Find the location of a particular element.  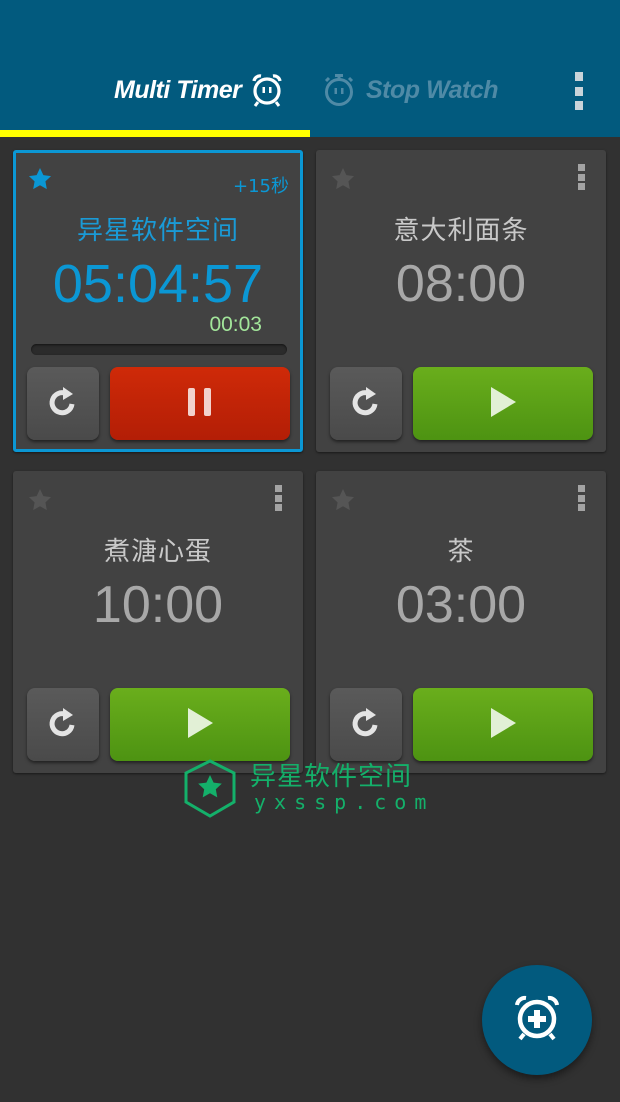

app-header: Multi Timer Stop Watch is located at coordinates (310, 68).